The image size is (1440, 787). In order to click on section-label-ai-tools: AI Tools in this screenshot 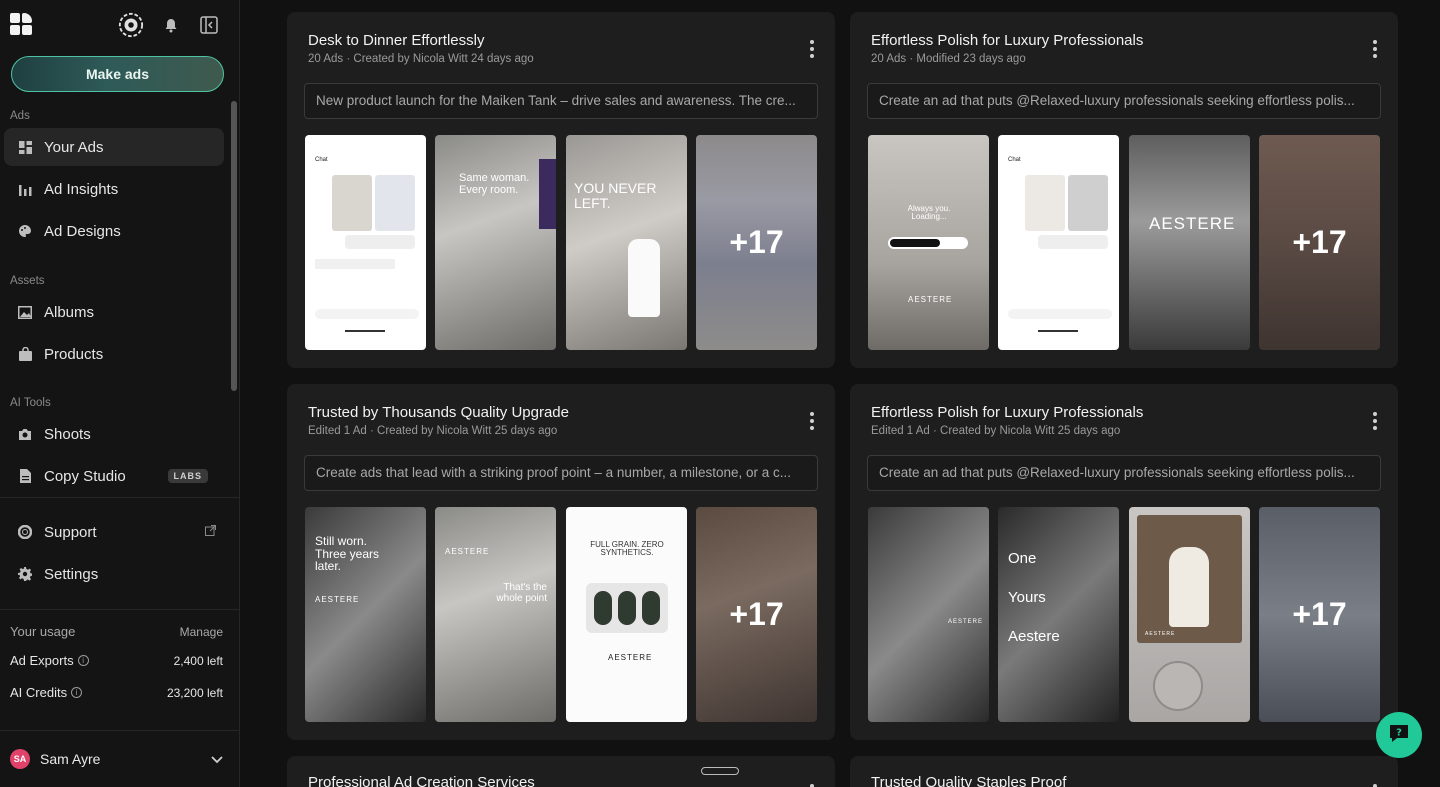, I will do `click(30, 403)`.